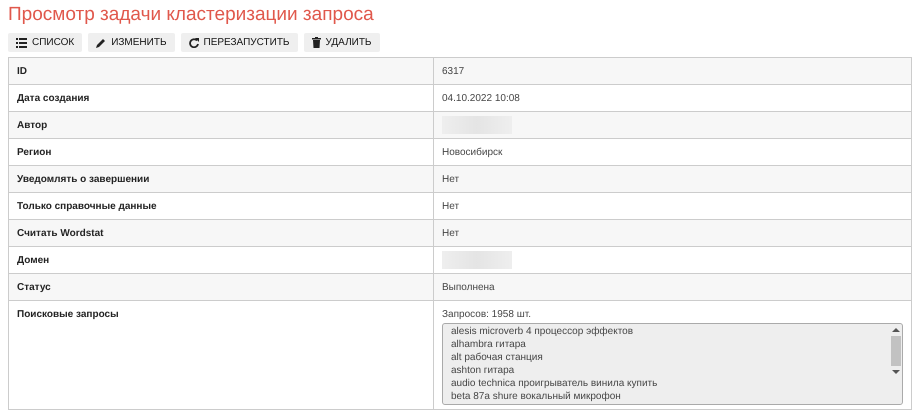  What do you see at coordinates (191, 15) in the screenshot?
I see `page-title: Просмотр задачи кластеризации запроса` at bounding box center [191, 15].